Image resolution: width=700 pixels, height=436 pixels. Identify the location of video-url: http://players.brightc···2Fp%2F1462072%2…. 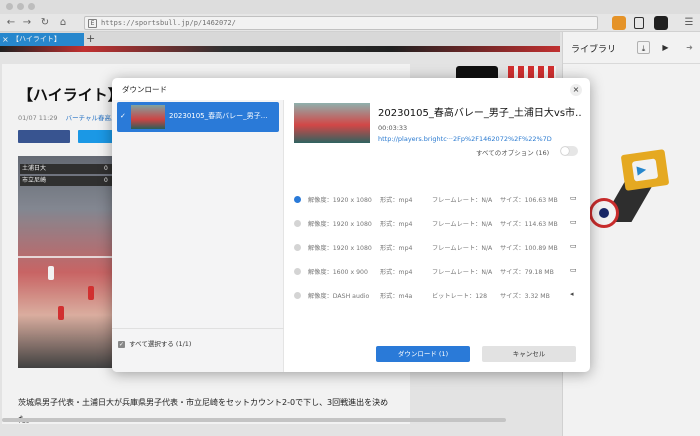
(481, 139).